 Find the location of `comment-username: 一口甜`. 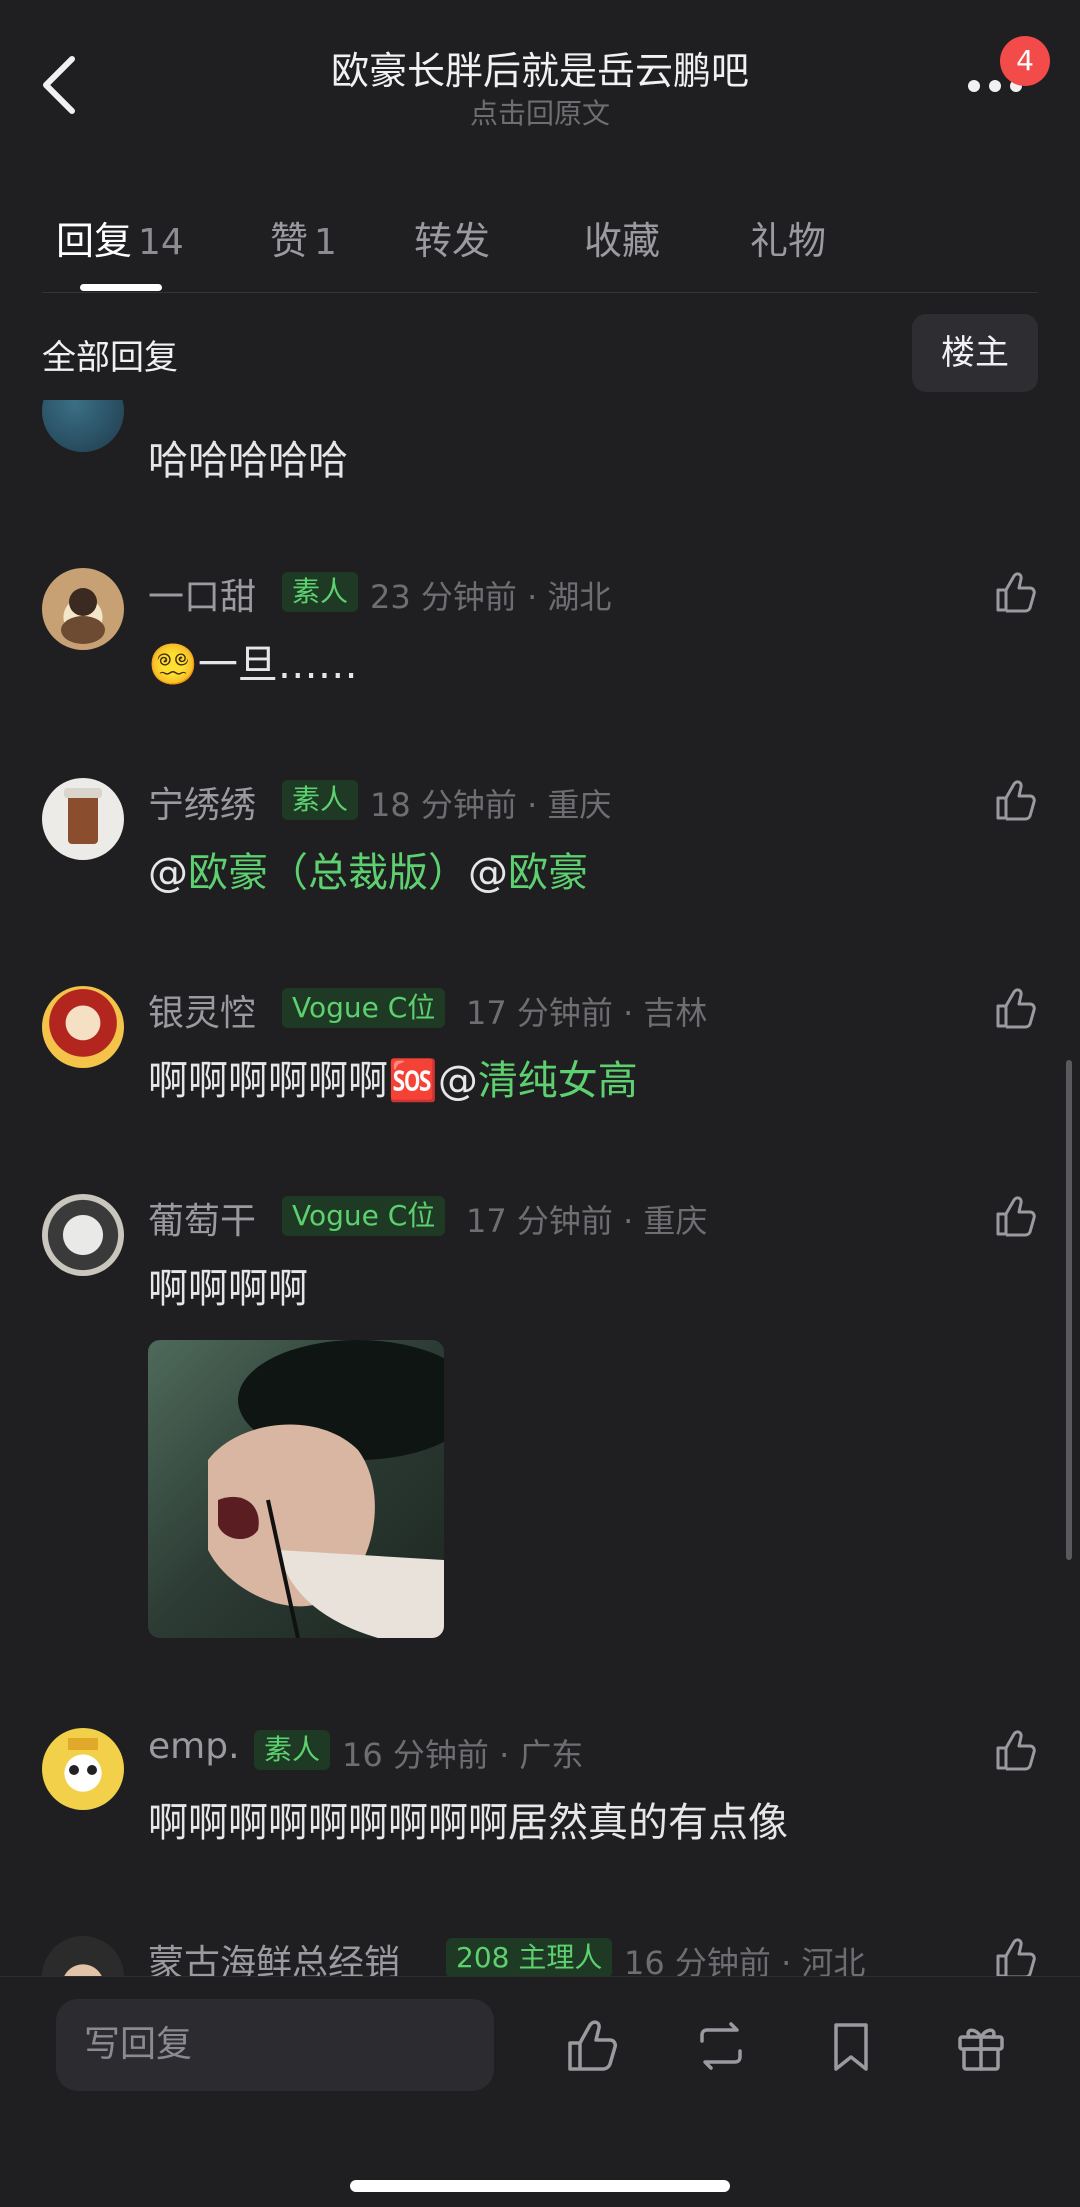

comment-username: 一口甜 is located at coordinates (202, 594).